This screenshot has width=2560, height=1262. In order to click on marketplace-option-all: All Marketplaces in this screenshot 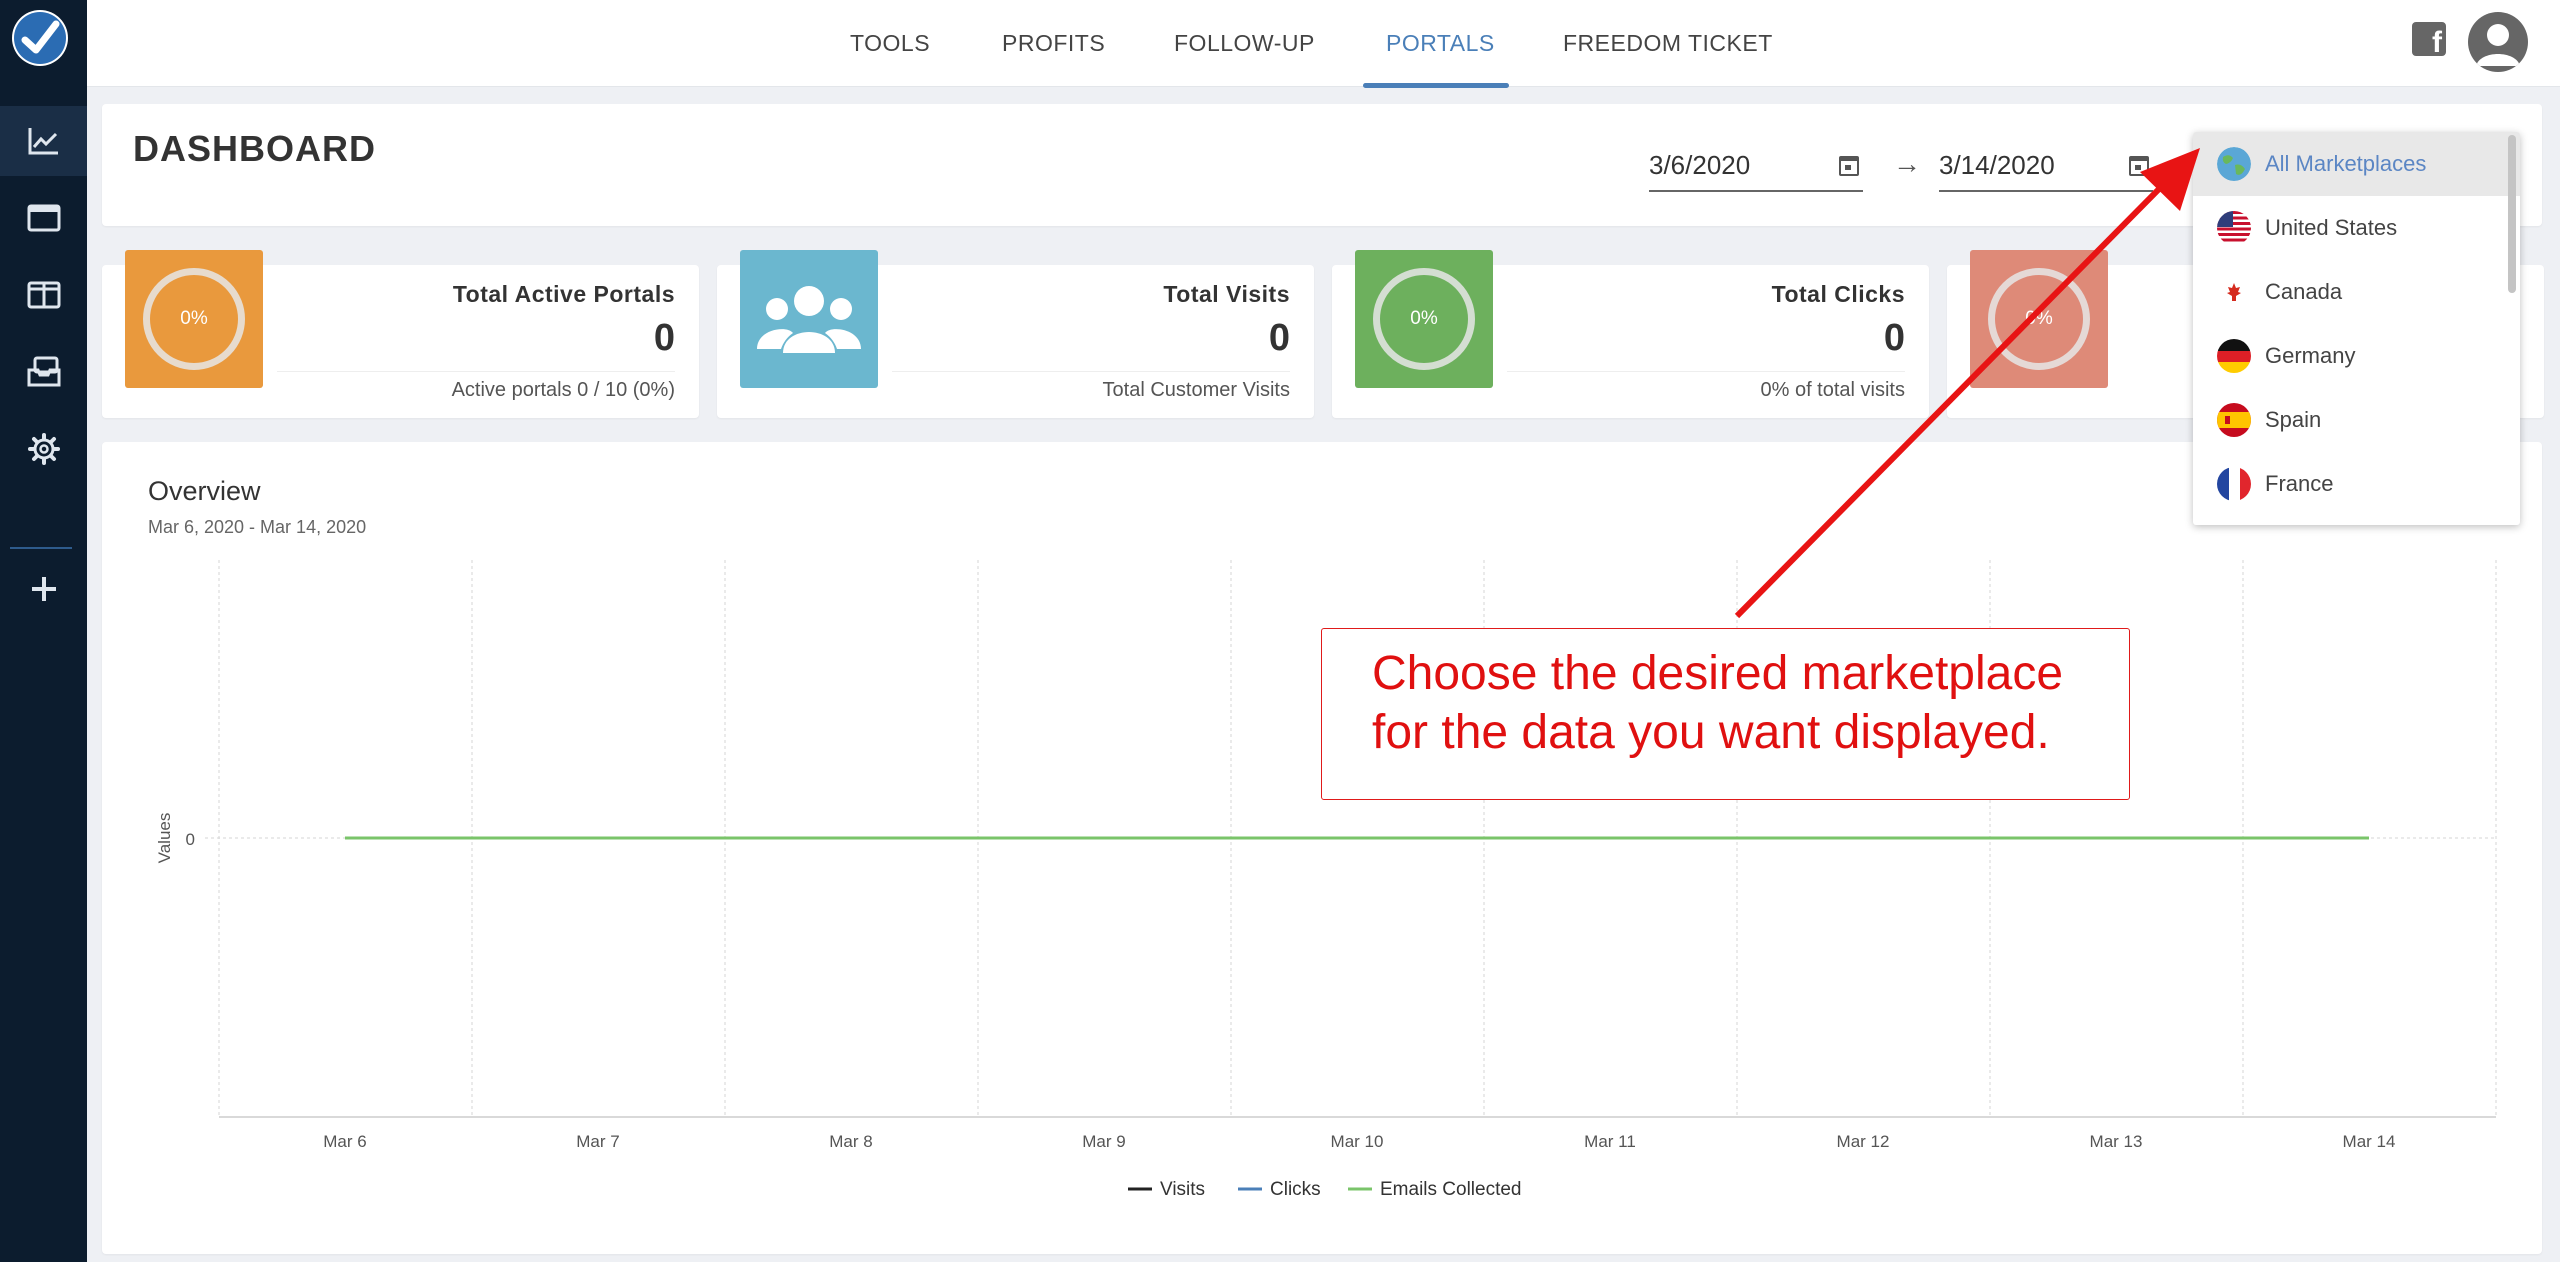, I will do `click(2356, 164)`.